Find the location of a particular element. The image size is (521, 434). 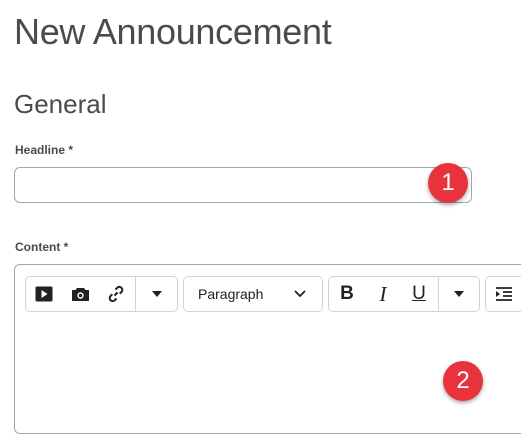

bold-button: B is located at coordinates (347, 294).